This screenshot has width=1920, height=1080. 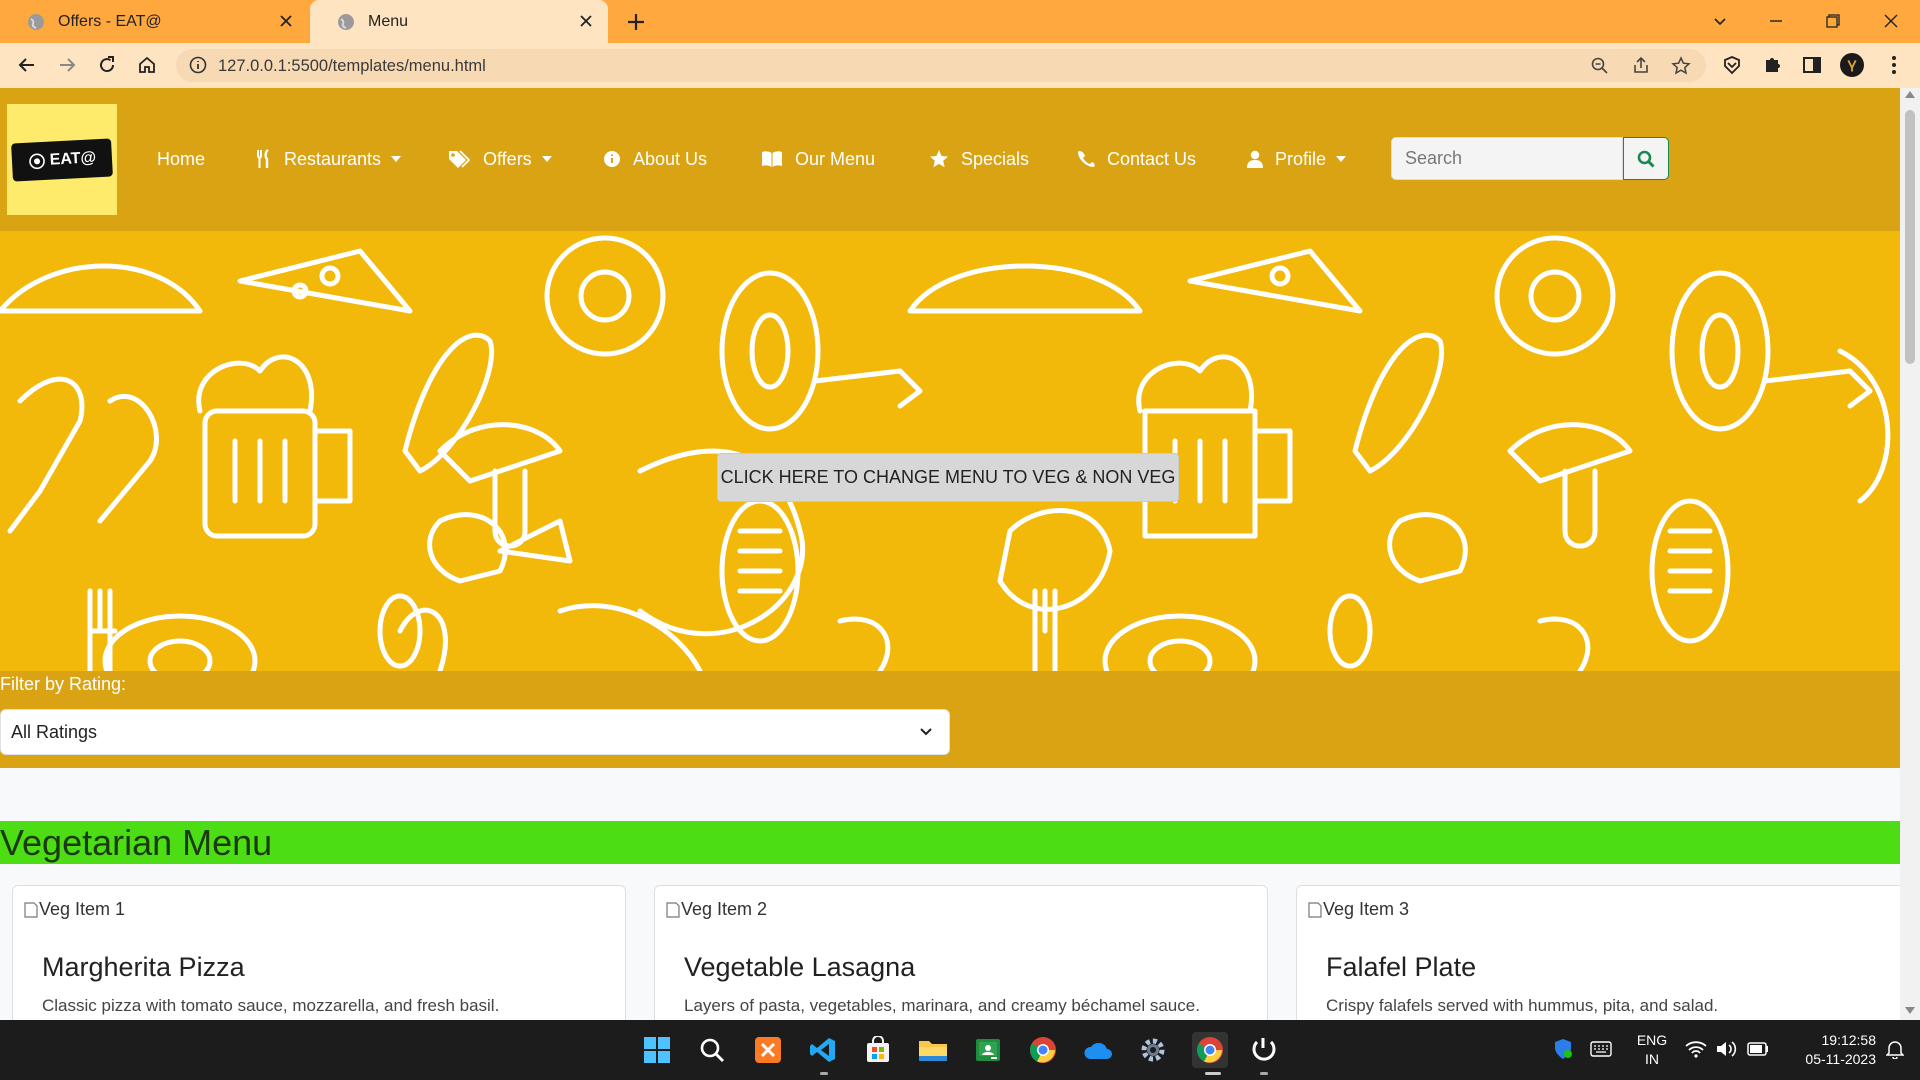 I want to click on menu-heading-bar: Vegetarian Menu, so click(x=950, y=842).